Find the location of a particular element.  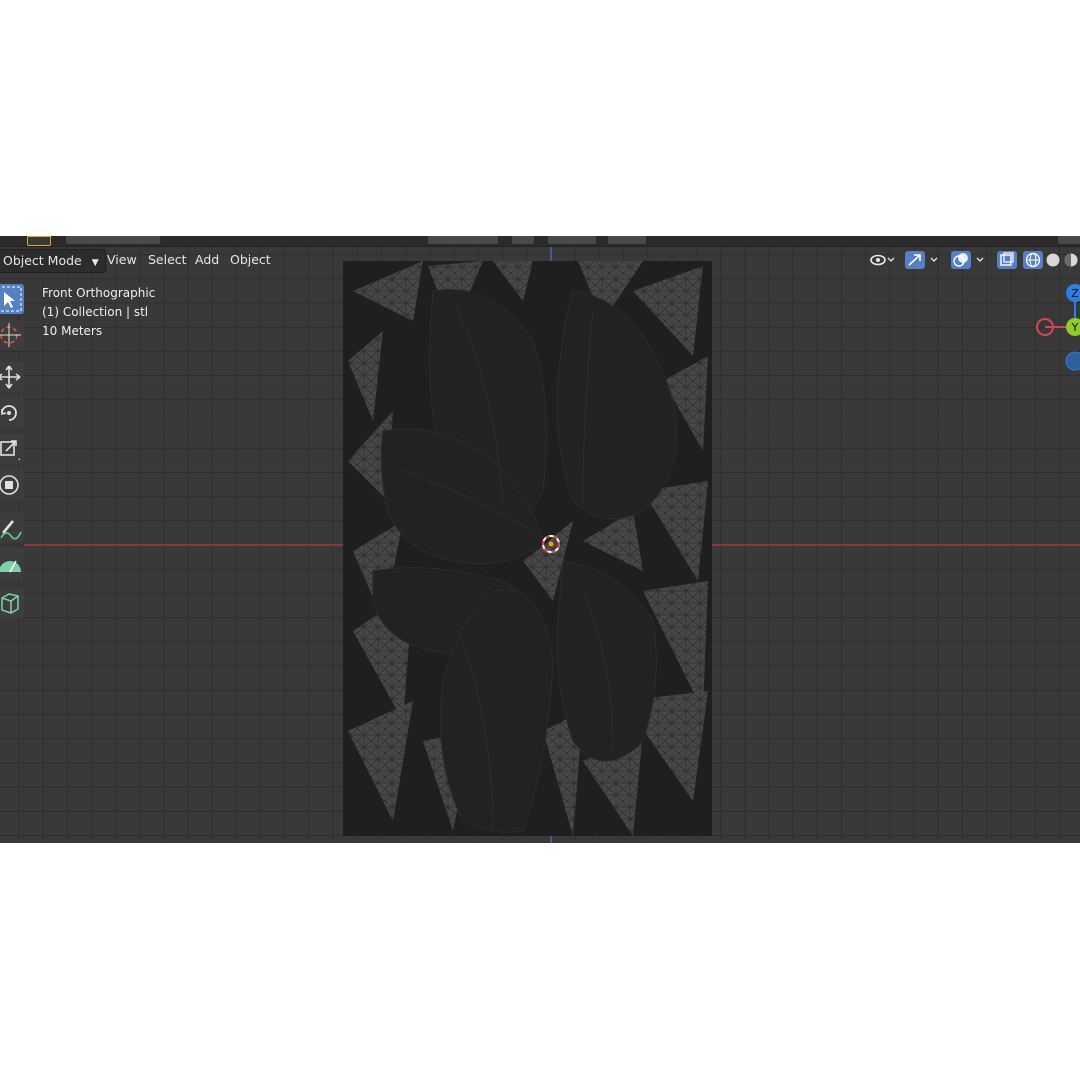

rotate-icon is located at coordinates (9, 413).